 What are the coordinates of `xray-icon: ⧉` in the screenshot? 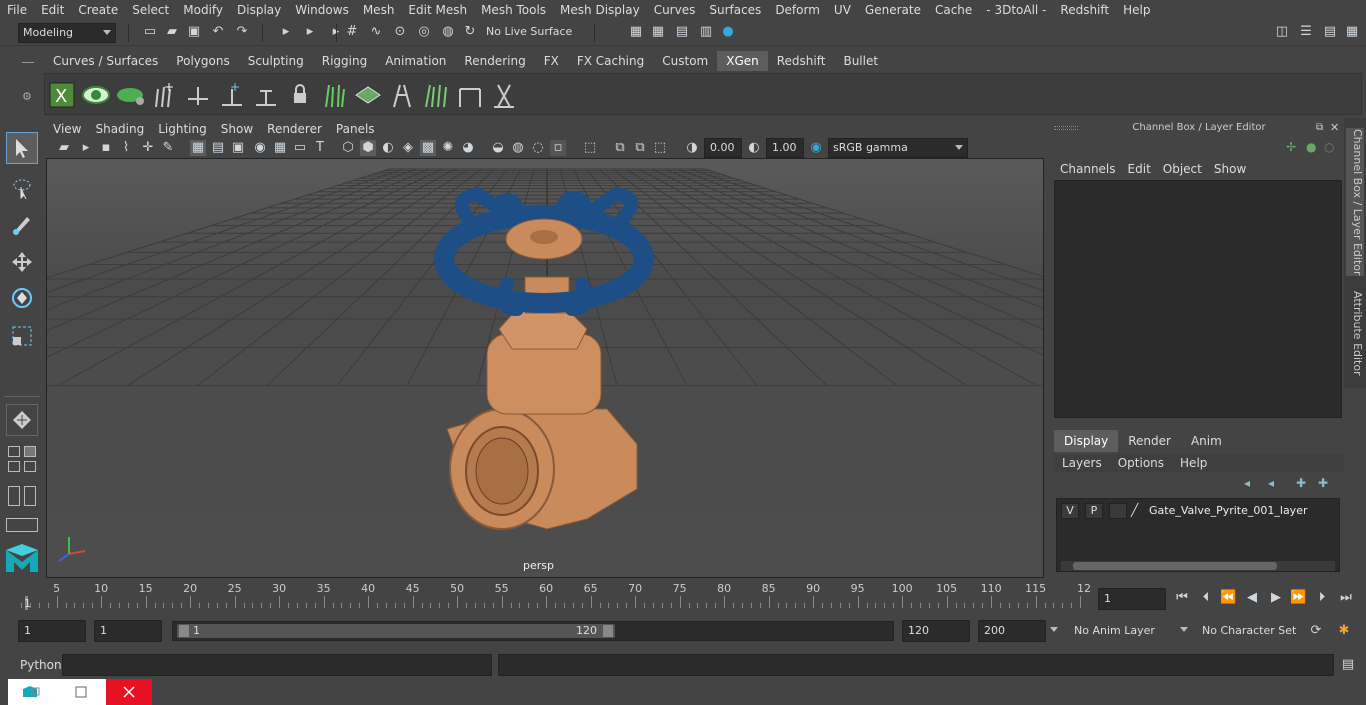 It's located at (620, 148).